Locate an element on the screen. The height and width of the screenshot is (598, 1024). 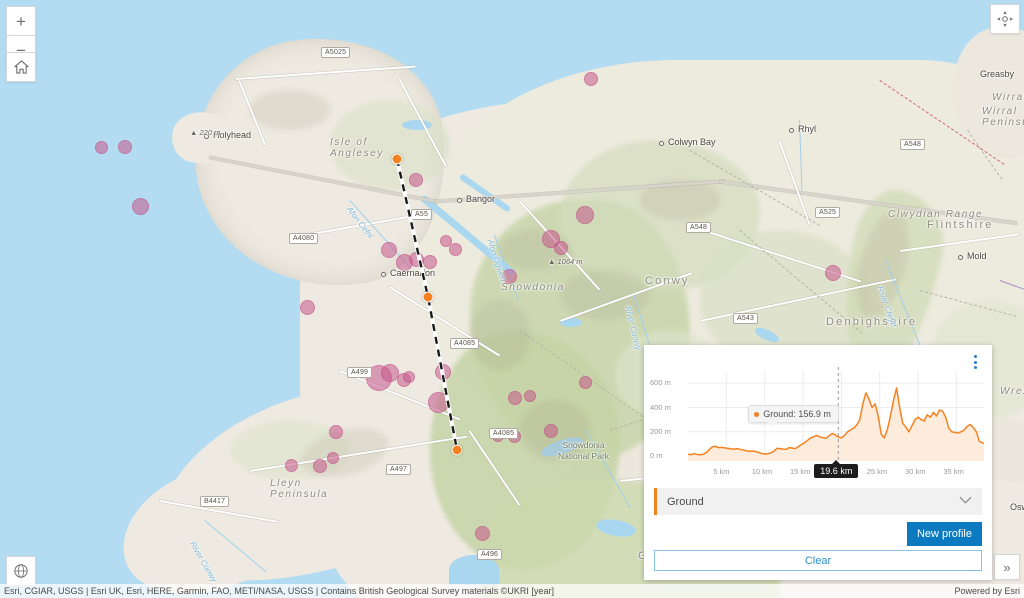
plus-icon: + is located at coordinates (21, 21).